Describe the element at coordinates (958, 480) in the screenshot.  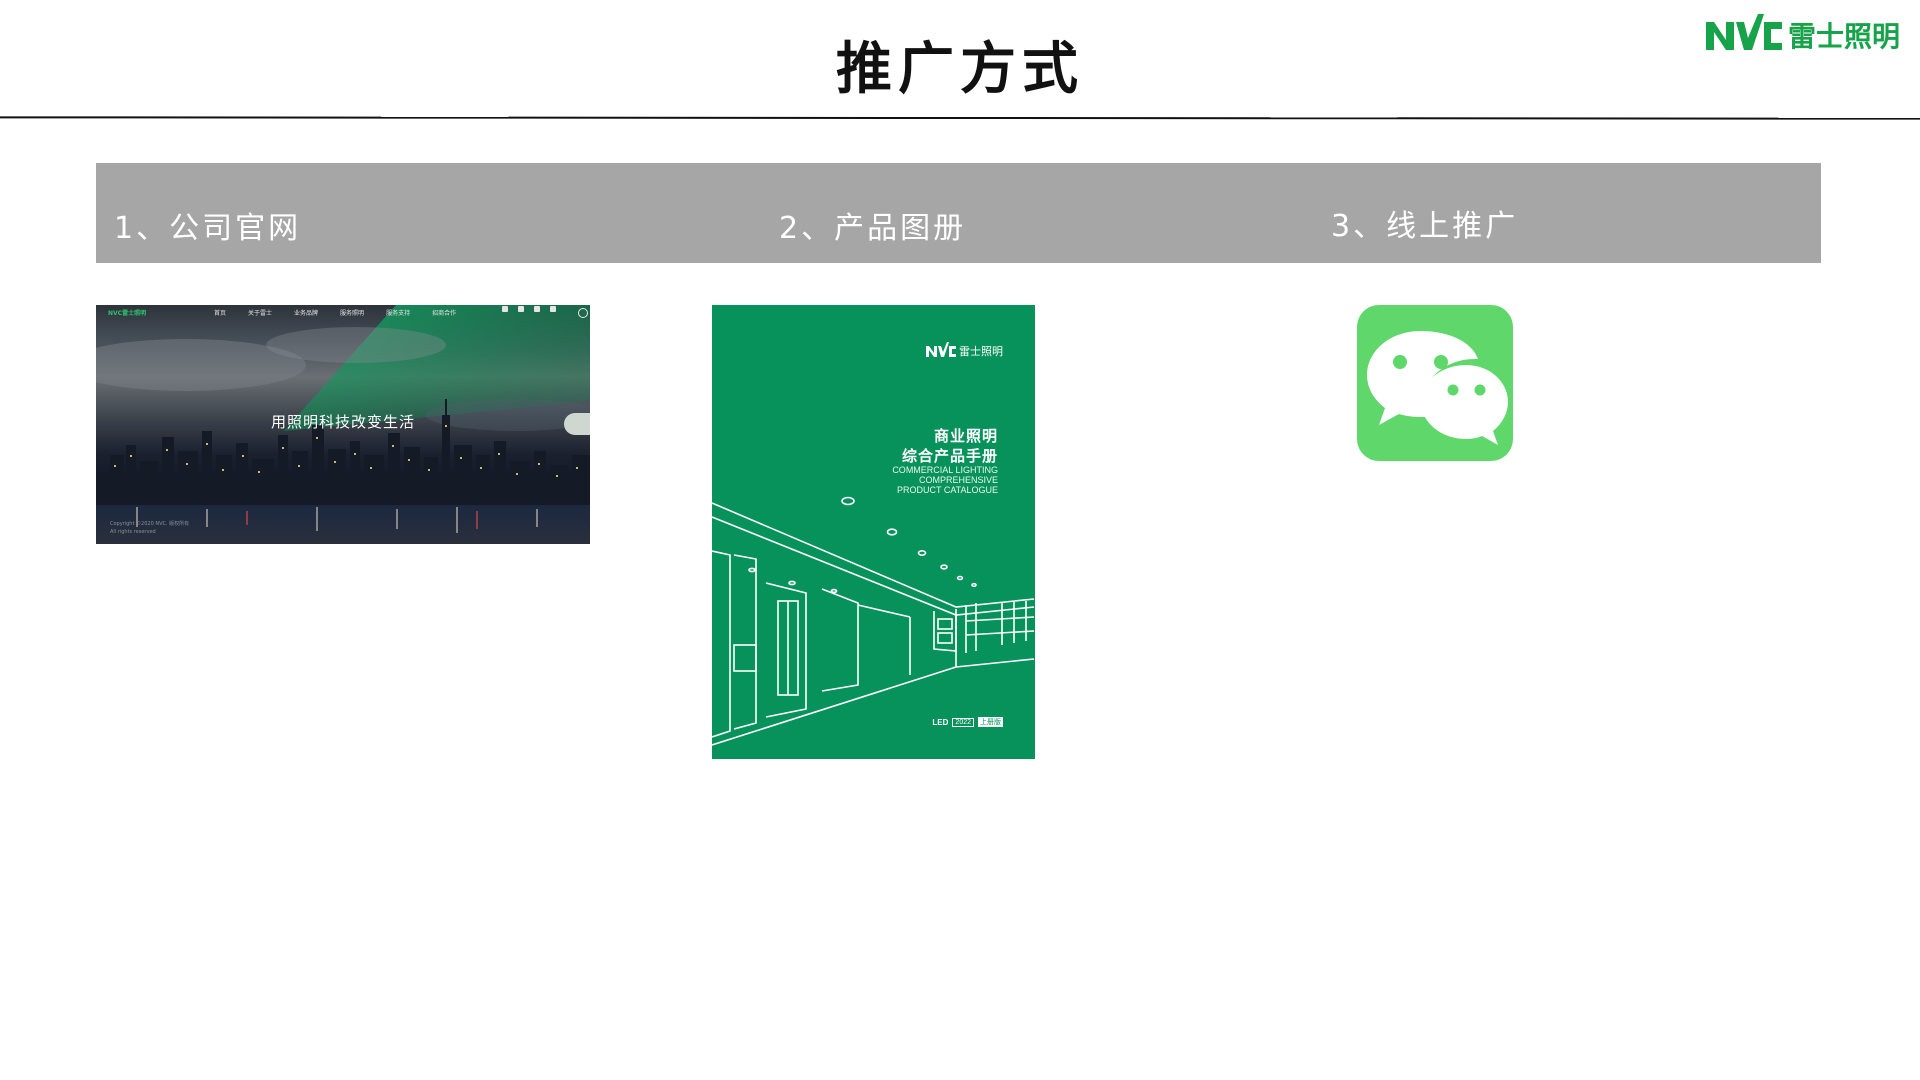
I see `catalogue-subtitle-line: COMPREHENSIVE` at that location.